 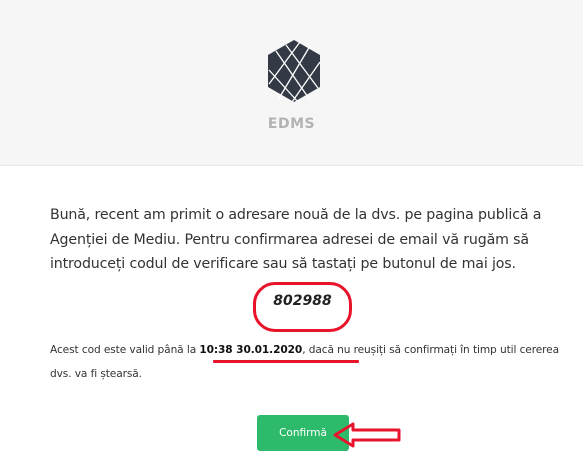 I want to click on left-arrow-icon, so click(x=367, y=435).